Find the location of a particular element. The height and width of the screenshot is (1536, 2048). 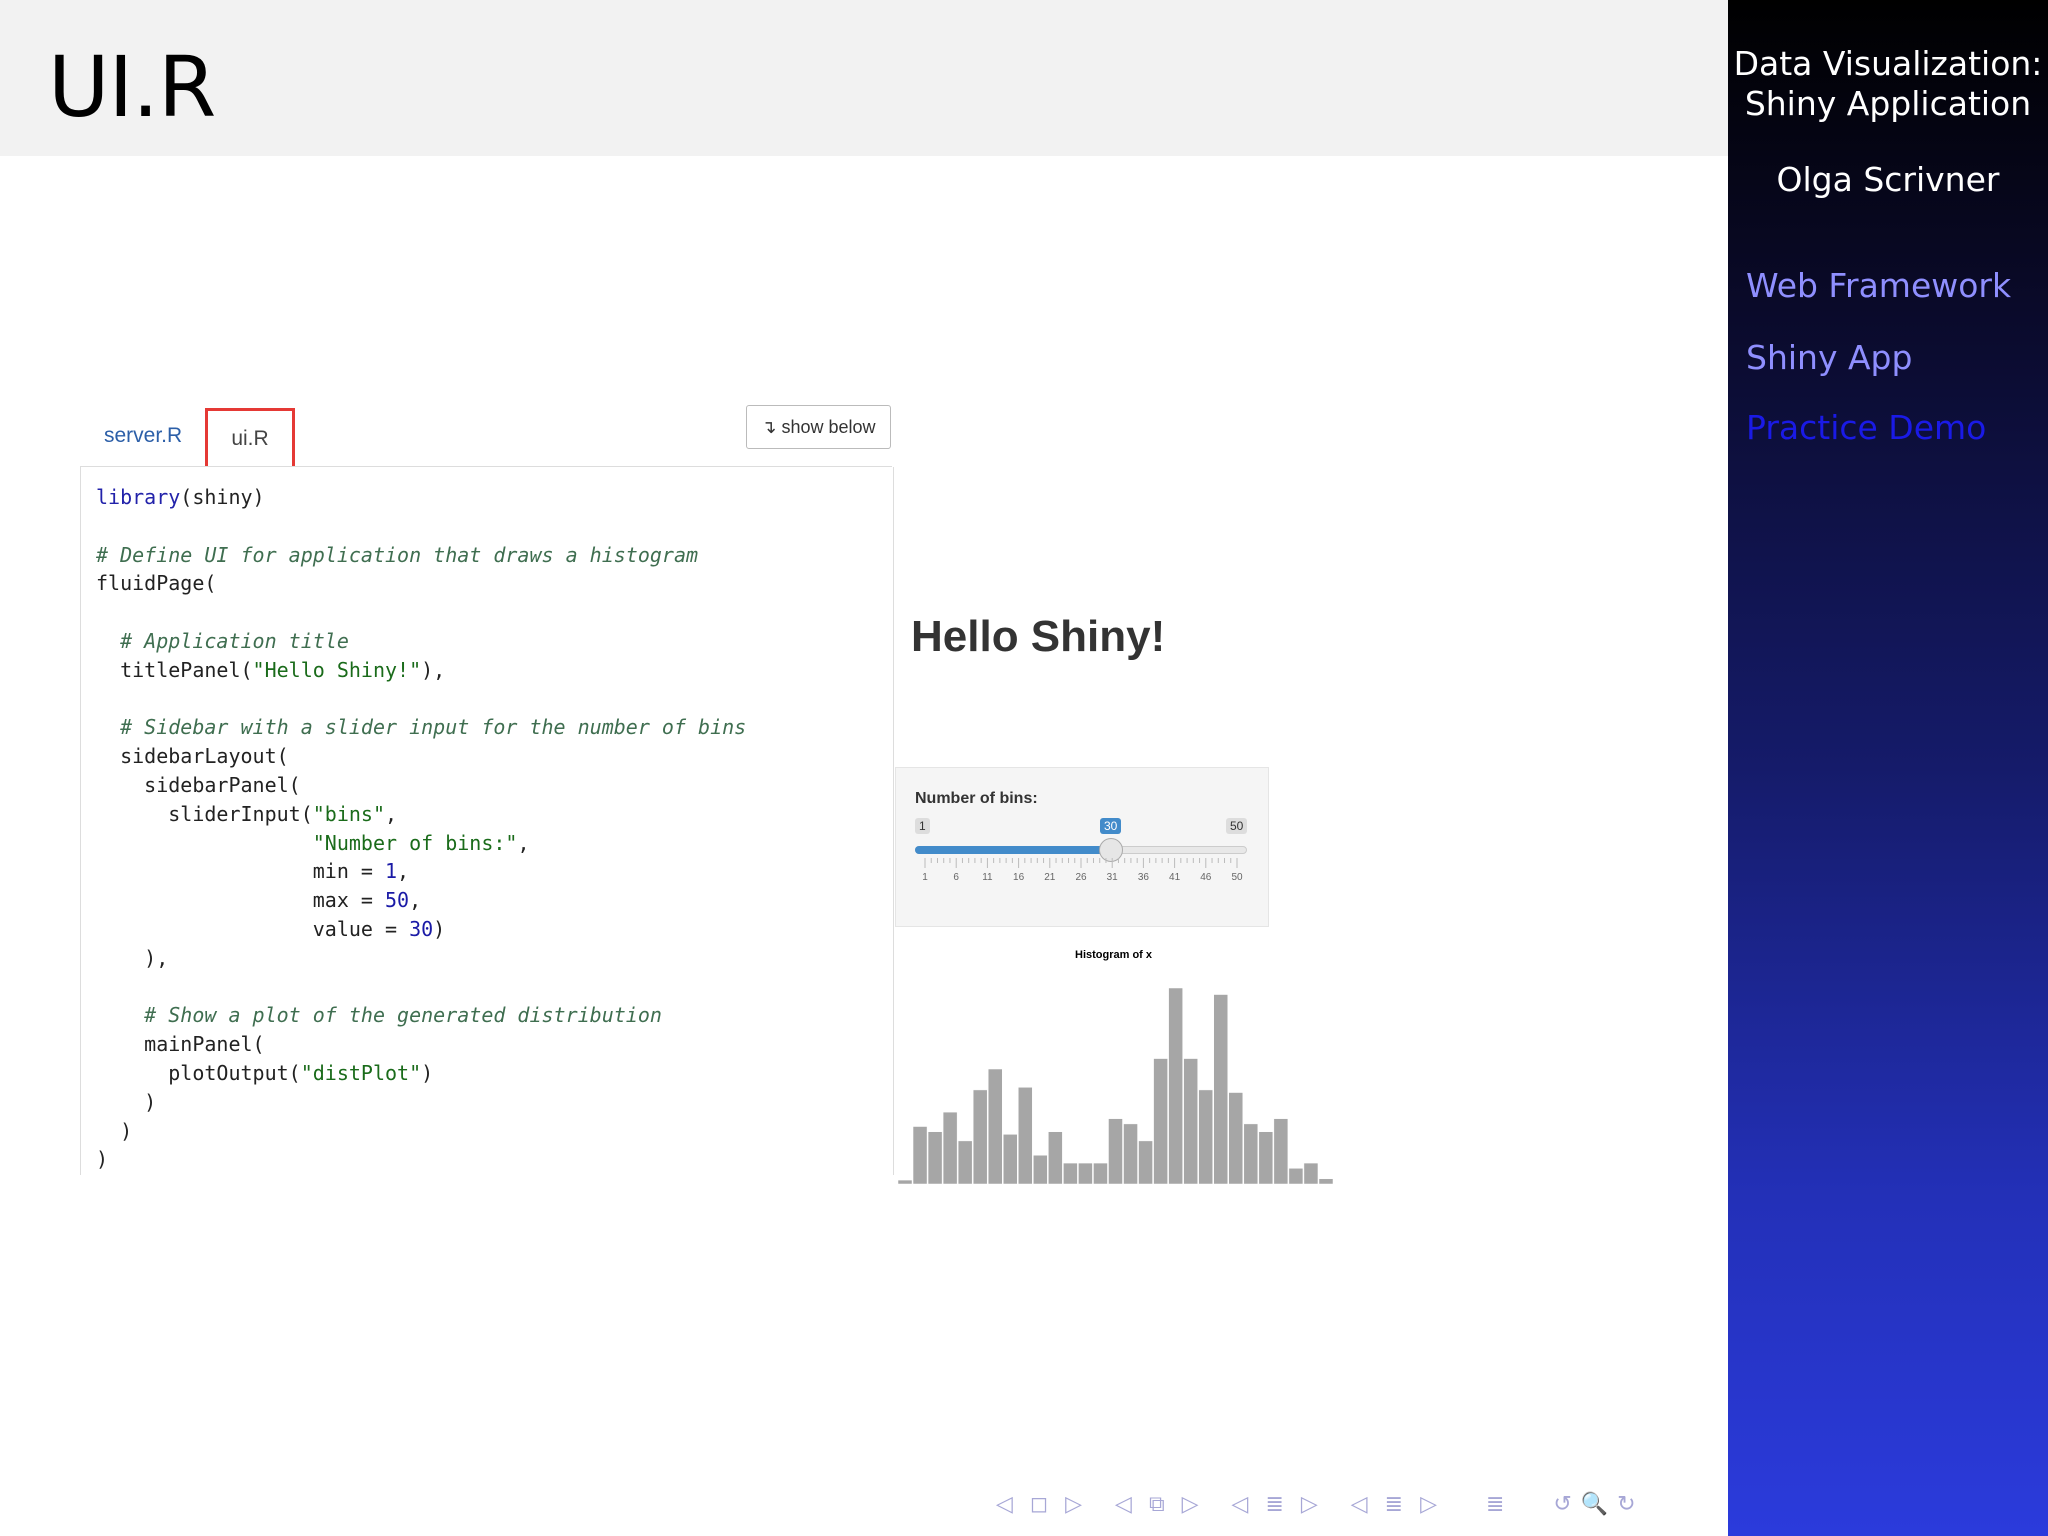

code-token: sliderInput( is located at coordinates (204, 813).